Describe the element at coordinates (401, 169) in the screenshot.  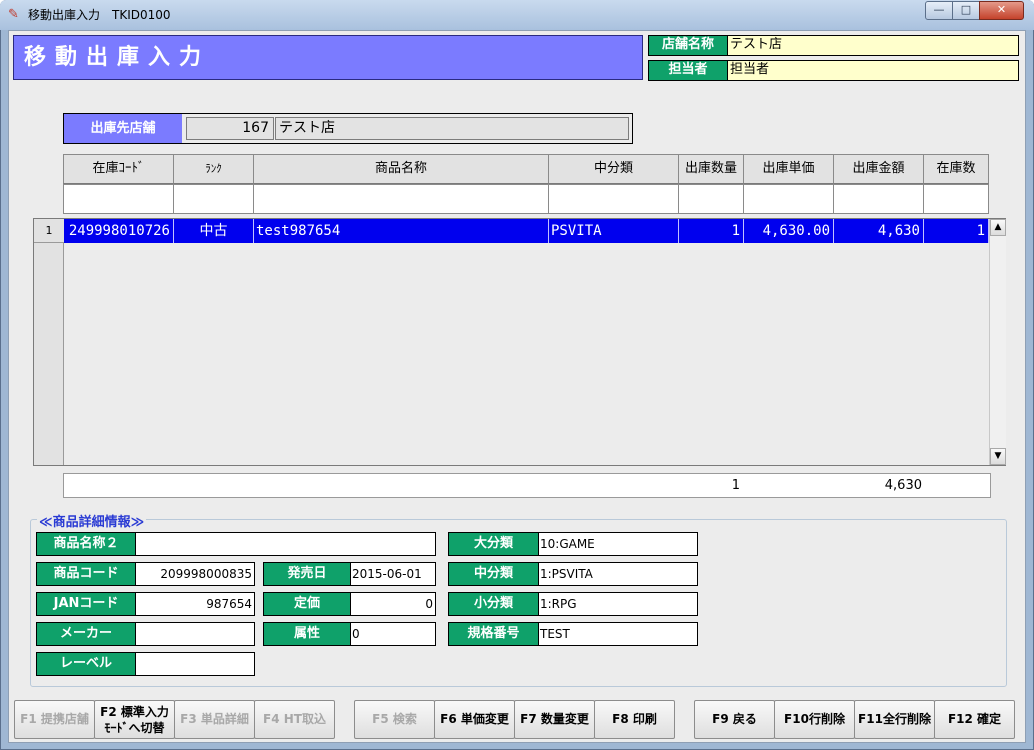
I see `column-header-product-name: 商品名称` at that location.